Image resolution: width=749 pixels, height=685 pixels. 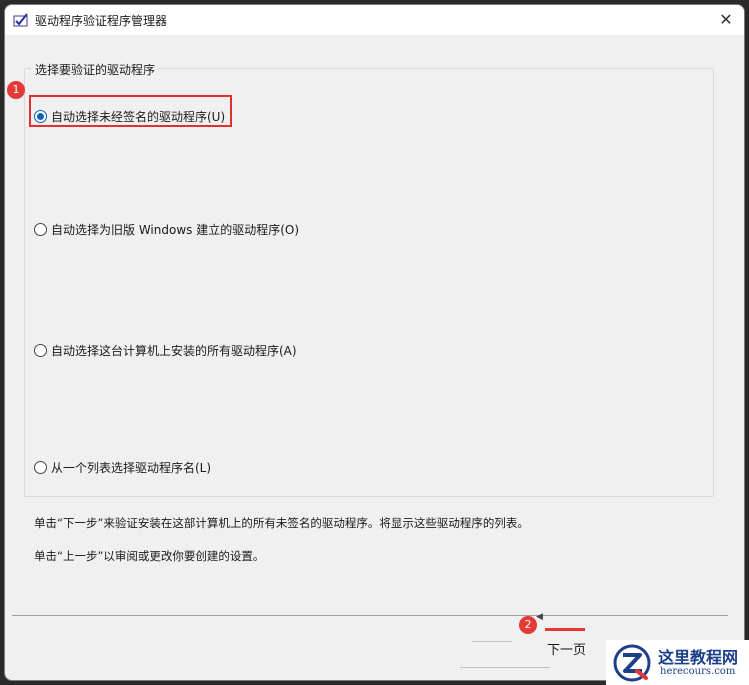 What do you see at coordinates (632, 663) in the screenshot?
I see `z-logo-icon` at bounding box center [632, 663].